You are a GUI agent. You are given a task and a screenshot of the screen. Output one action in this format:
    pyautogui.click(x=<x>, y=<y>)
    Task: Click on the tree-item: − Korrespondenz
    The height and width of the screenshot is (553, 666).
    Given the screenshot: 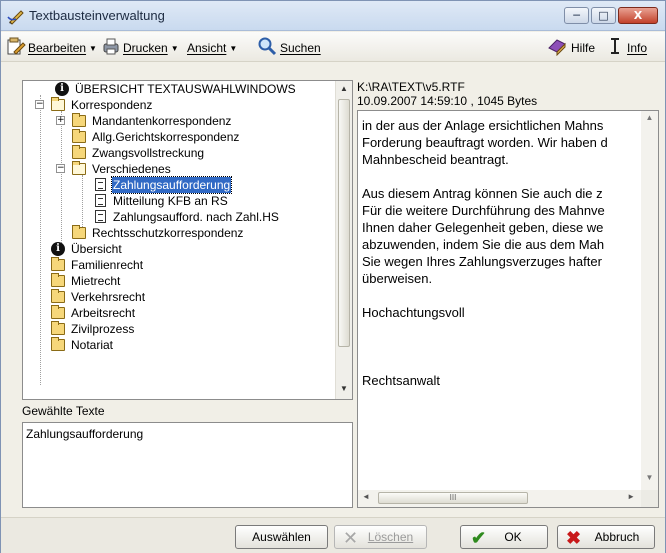 What is the action you would take?
    pyautogui.click(x=181, y=105)
    